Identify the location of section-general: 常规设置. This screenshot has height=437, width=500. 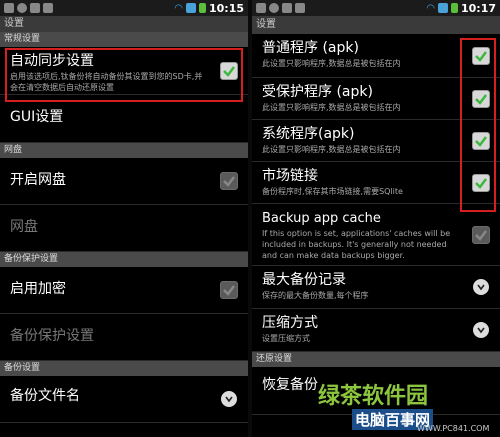
(124, 39).